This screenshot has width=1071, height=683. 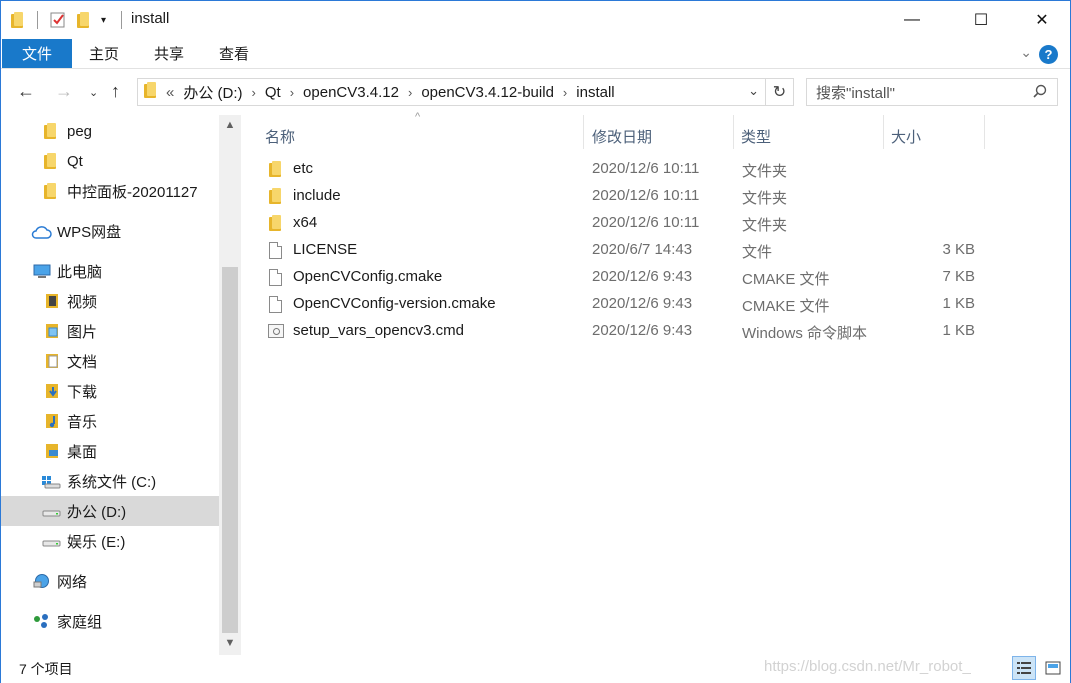 I want to click on details-view-icon, so click(x=1024, y=668).